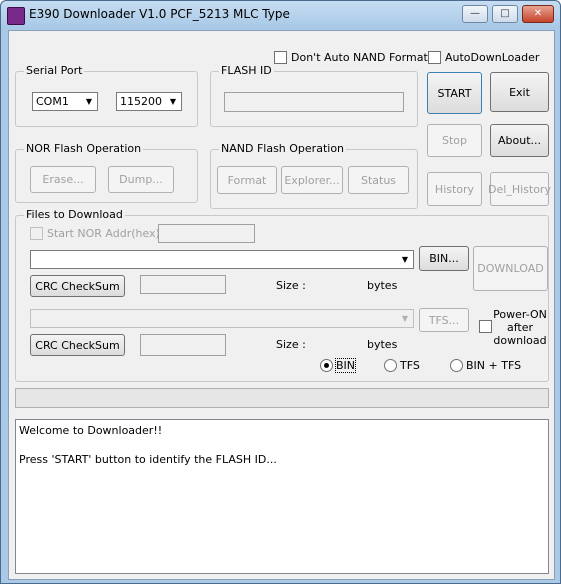  I want to click on download-button: DOWNLOAD, so click(510, 268).